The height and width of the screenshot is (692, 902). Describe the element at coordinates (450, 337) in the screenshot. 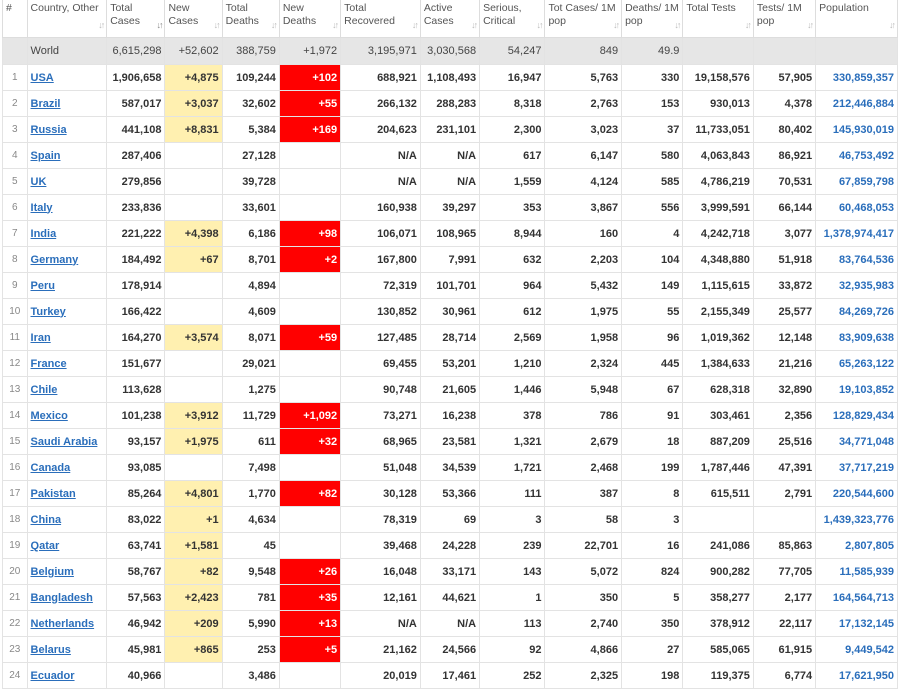

I see `cell-active-cases: 28,714` at that location.